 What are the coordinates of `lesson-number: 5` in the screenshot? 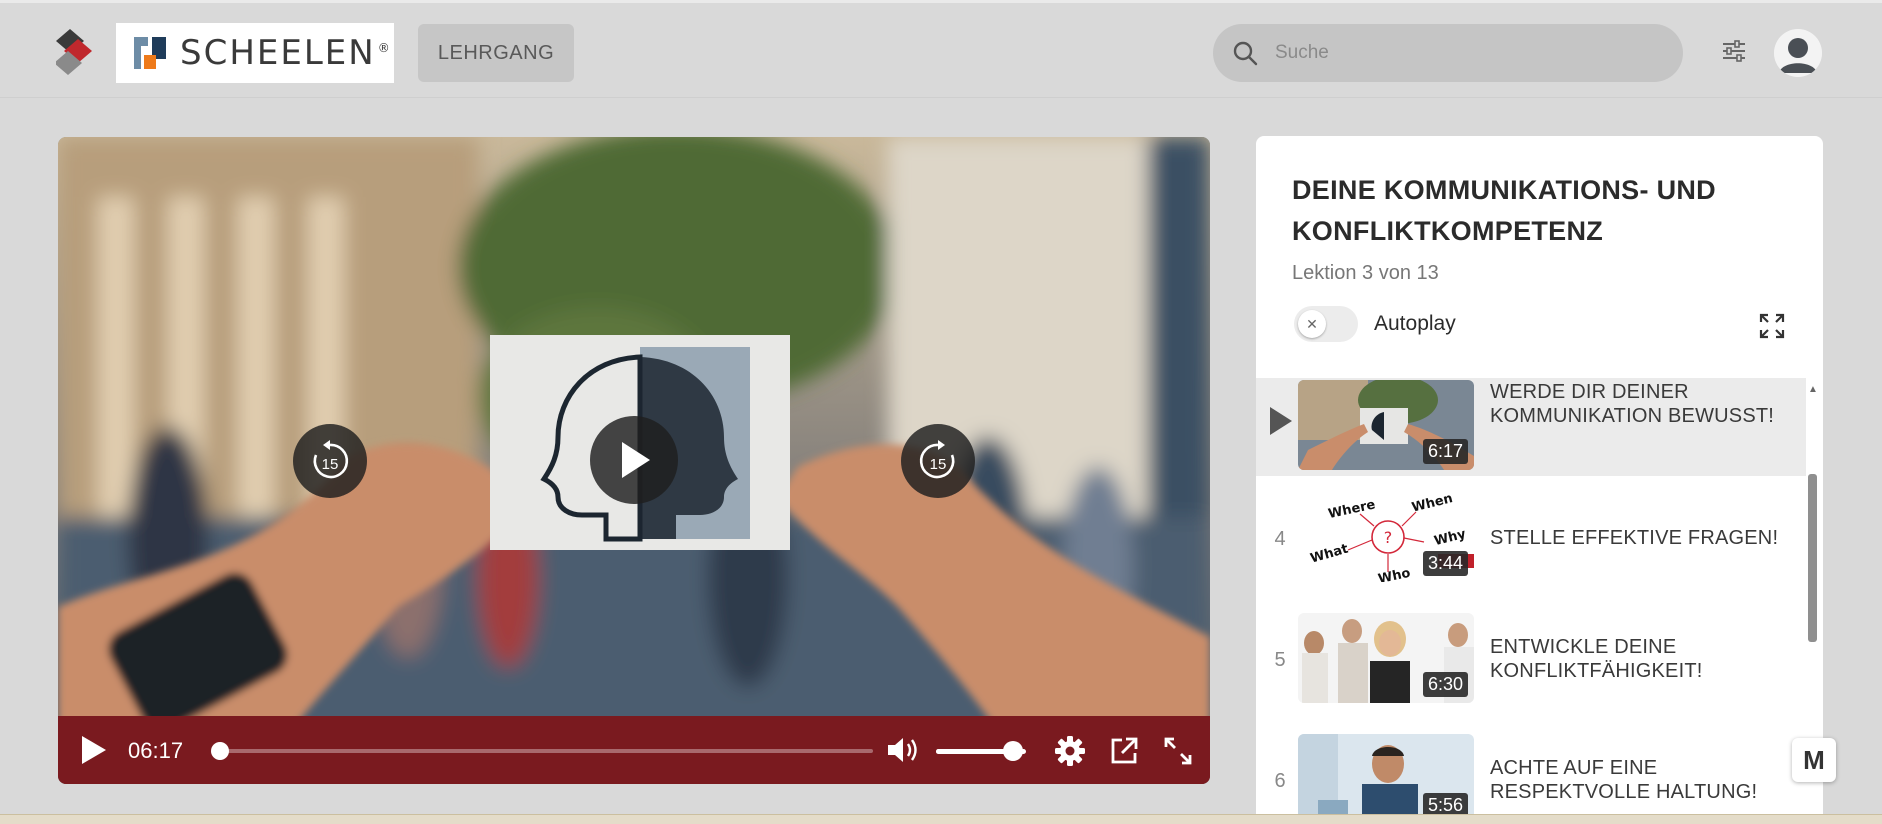 It's located at (1280, 660).